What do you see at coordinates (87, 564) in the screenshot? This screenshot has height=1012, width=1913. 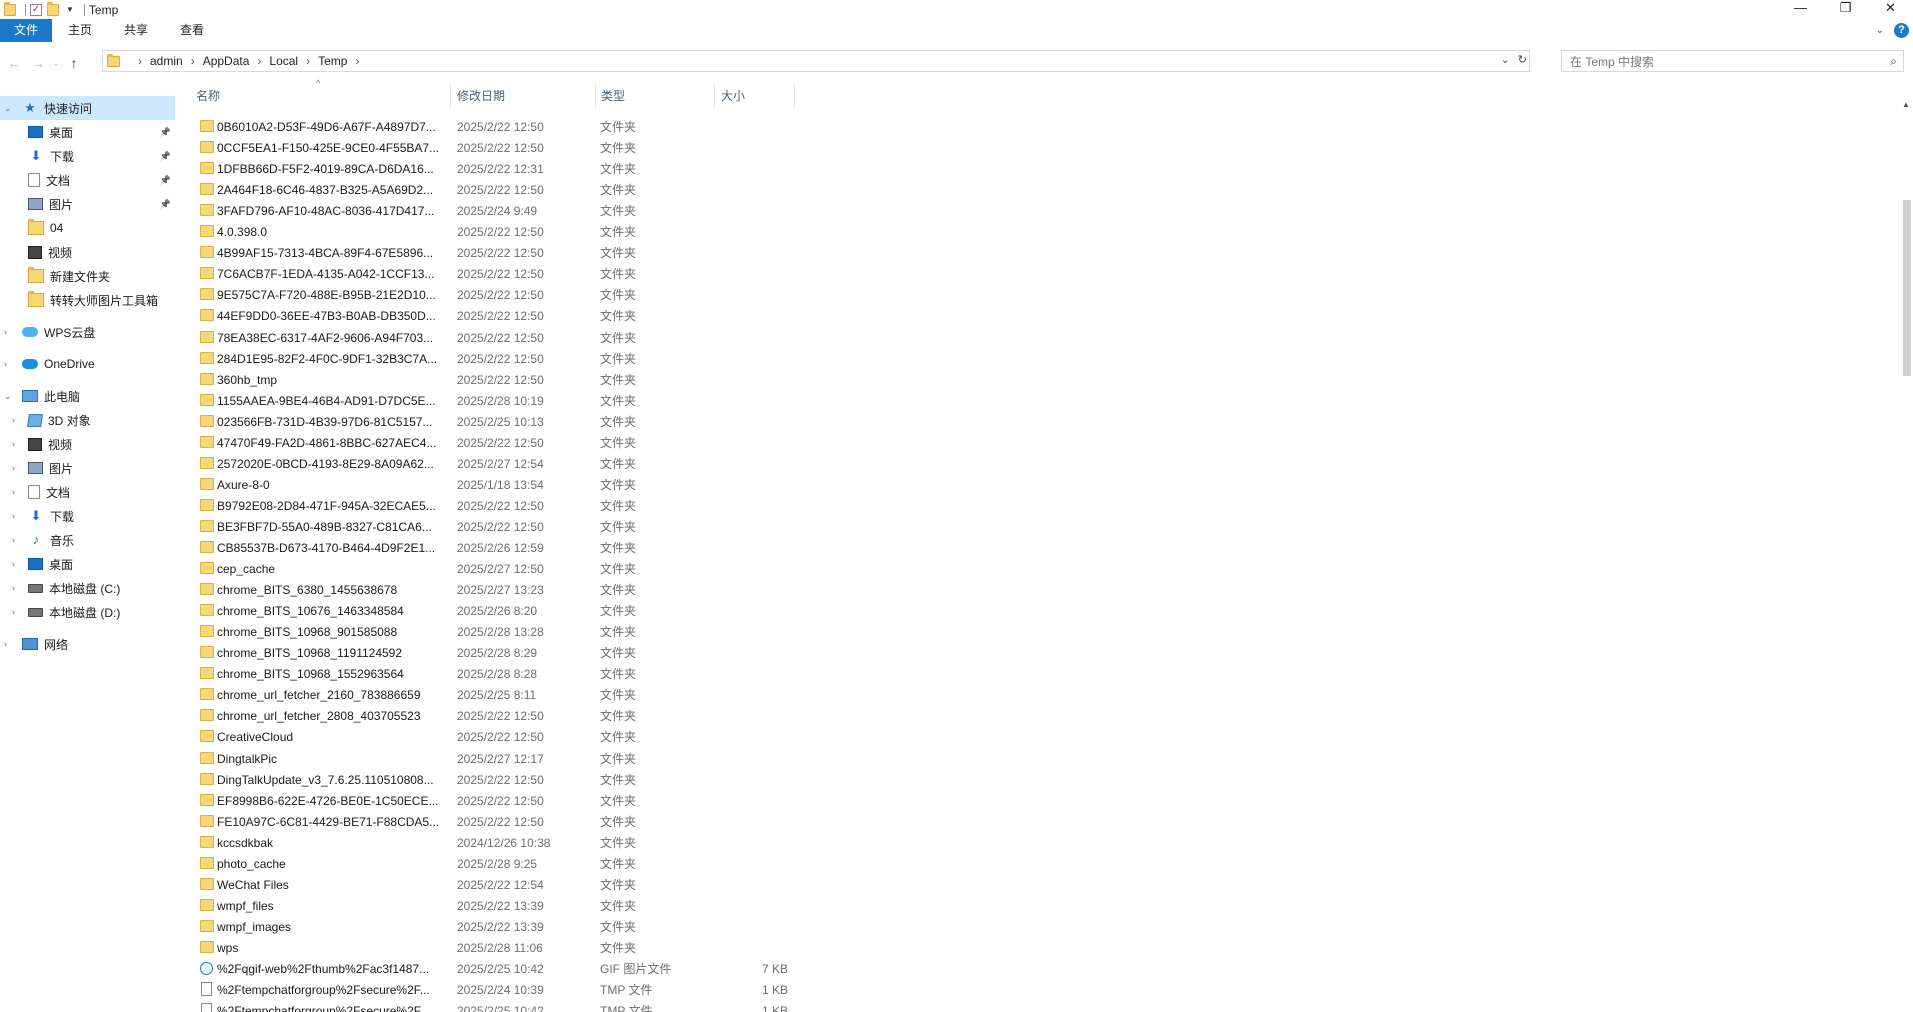 I see `sidebar-item: › 桌面` at bounding box center [87, 564].